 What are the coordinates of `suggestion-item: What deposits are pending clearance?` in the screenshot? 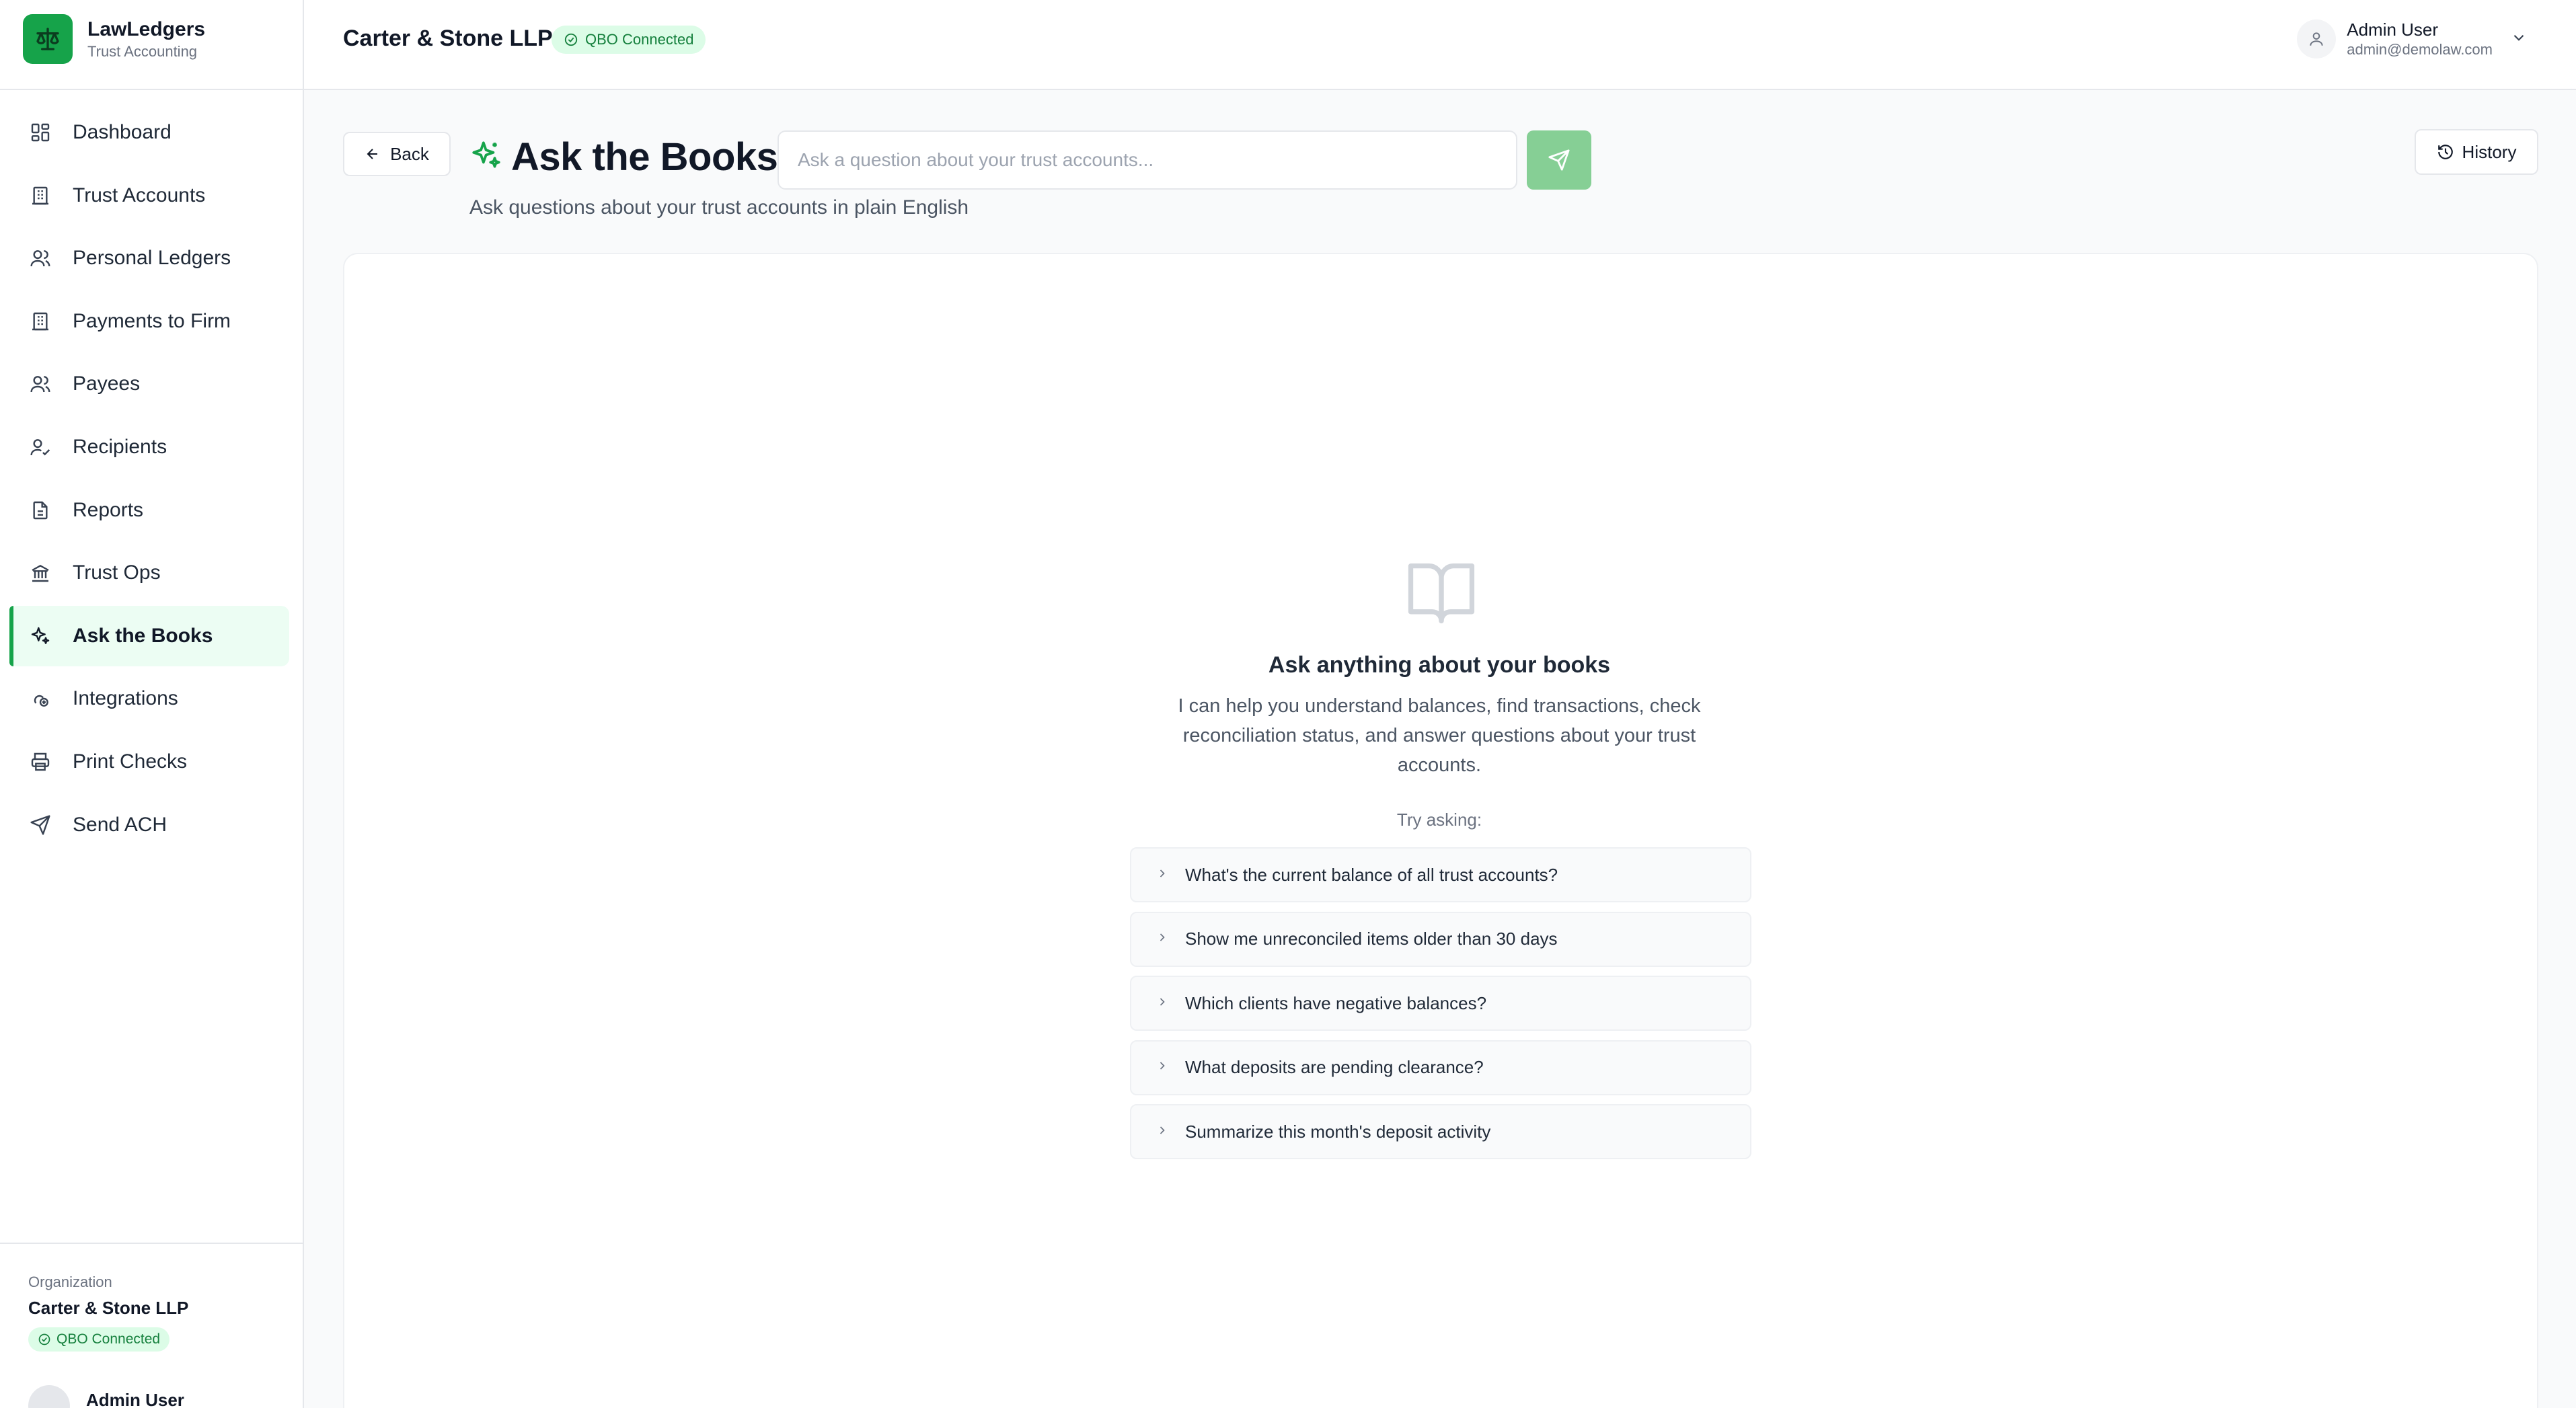 It's located at (1440, 1067).